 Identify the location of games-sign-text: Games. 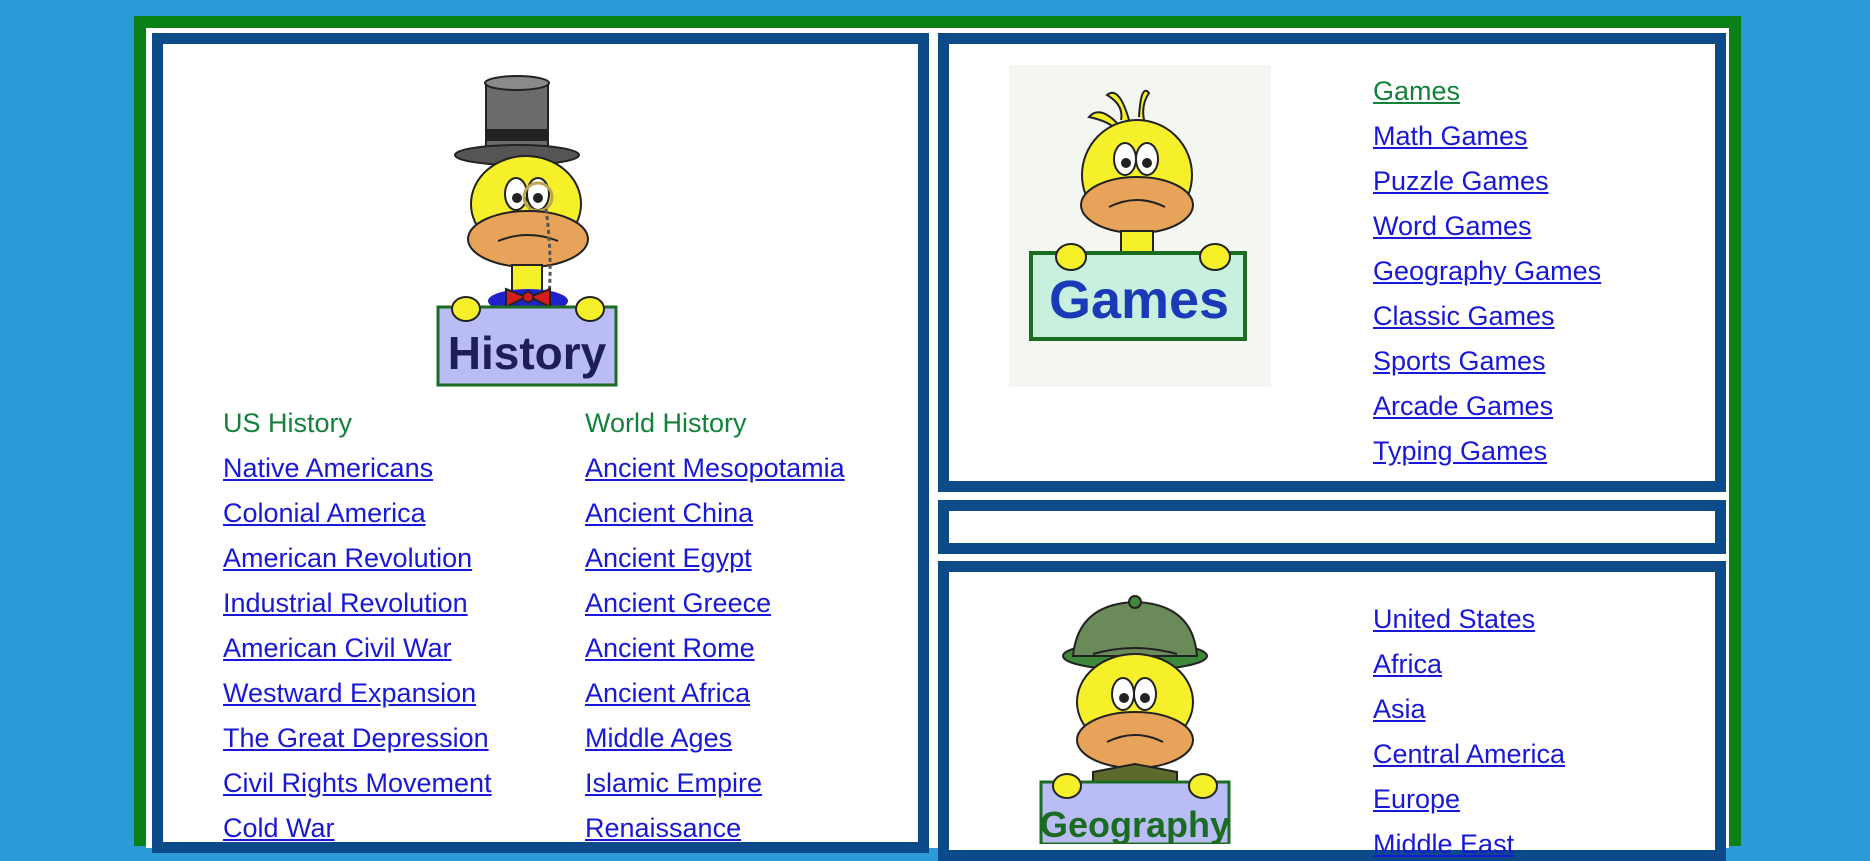
(1139, 300).